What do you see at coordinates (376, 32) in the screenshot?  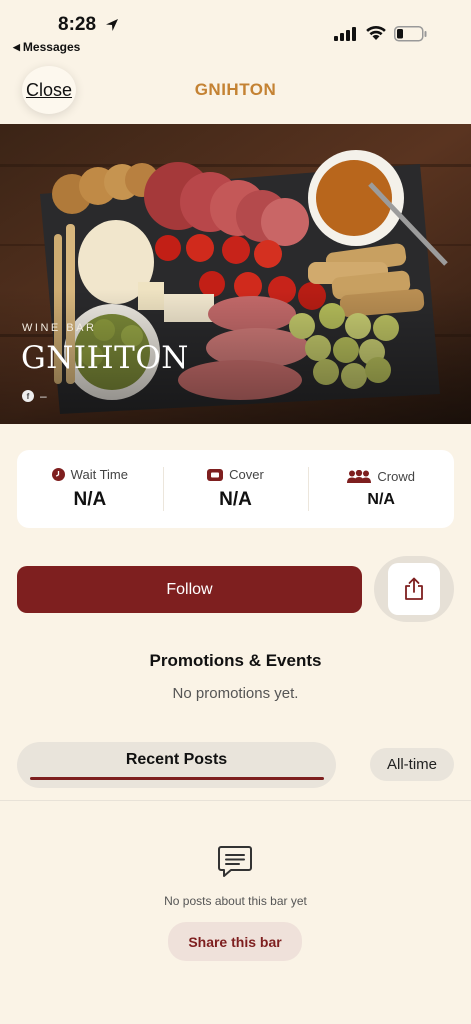 I see `wifi-icon` at bounding box center [376, 32].